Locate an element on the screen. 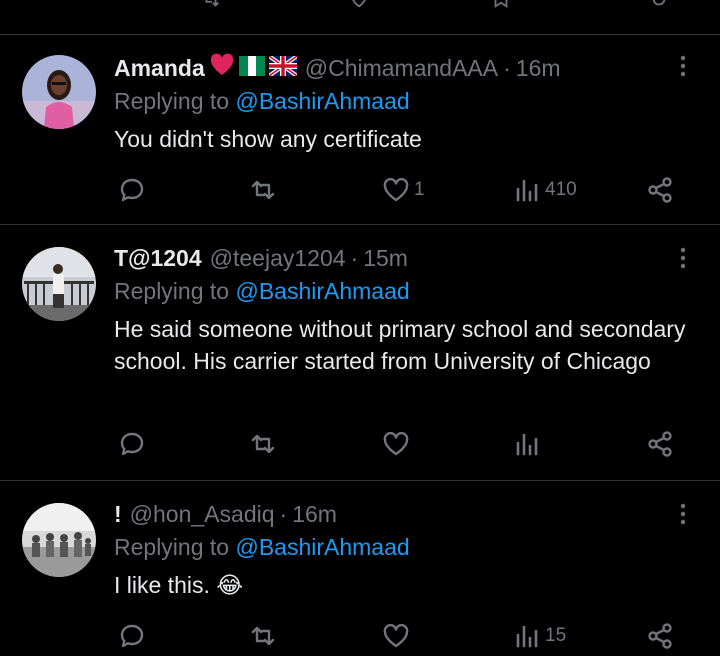 This screenshot has width=720, height=656. tweet-actions: 1 410 is located at coordinates (360, 190).